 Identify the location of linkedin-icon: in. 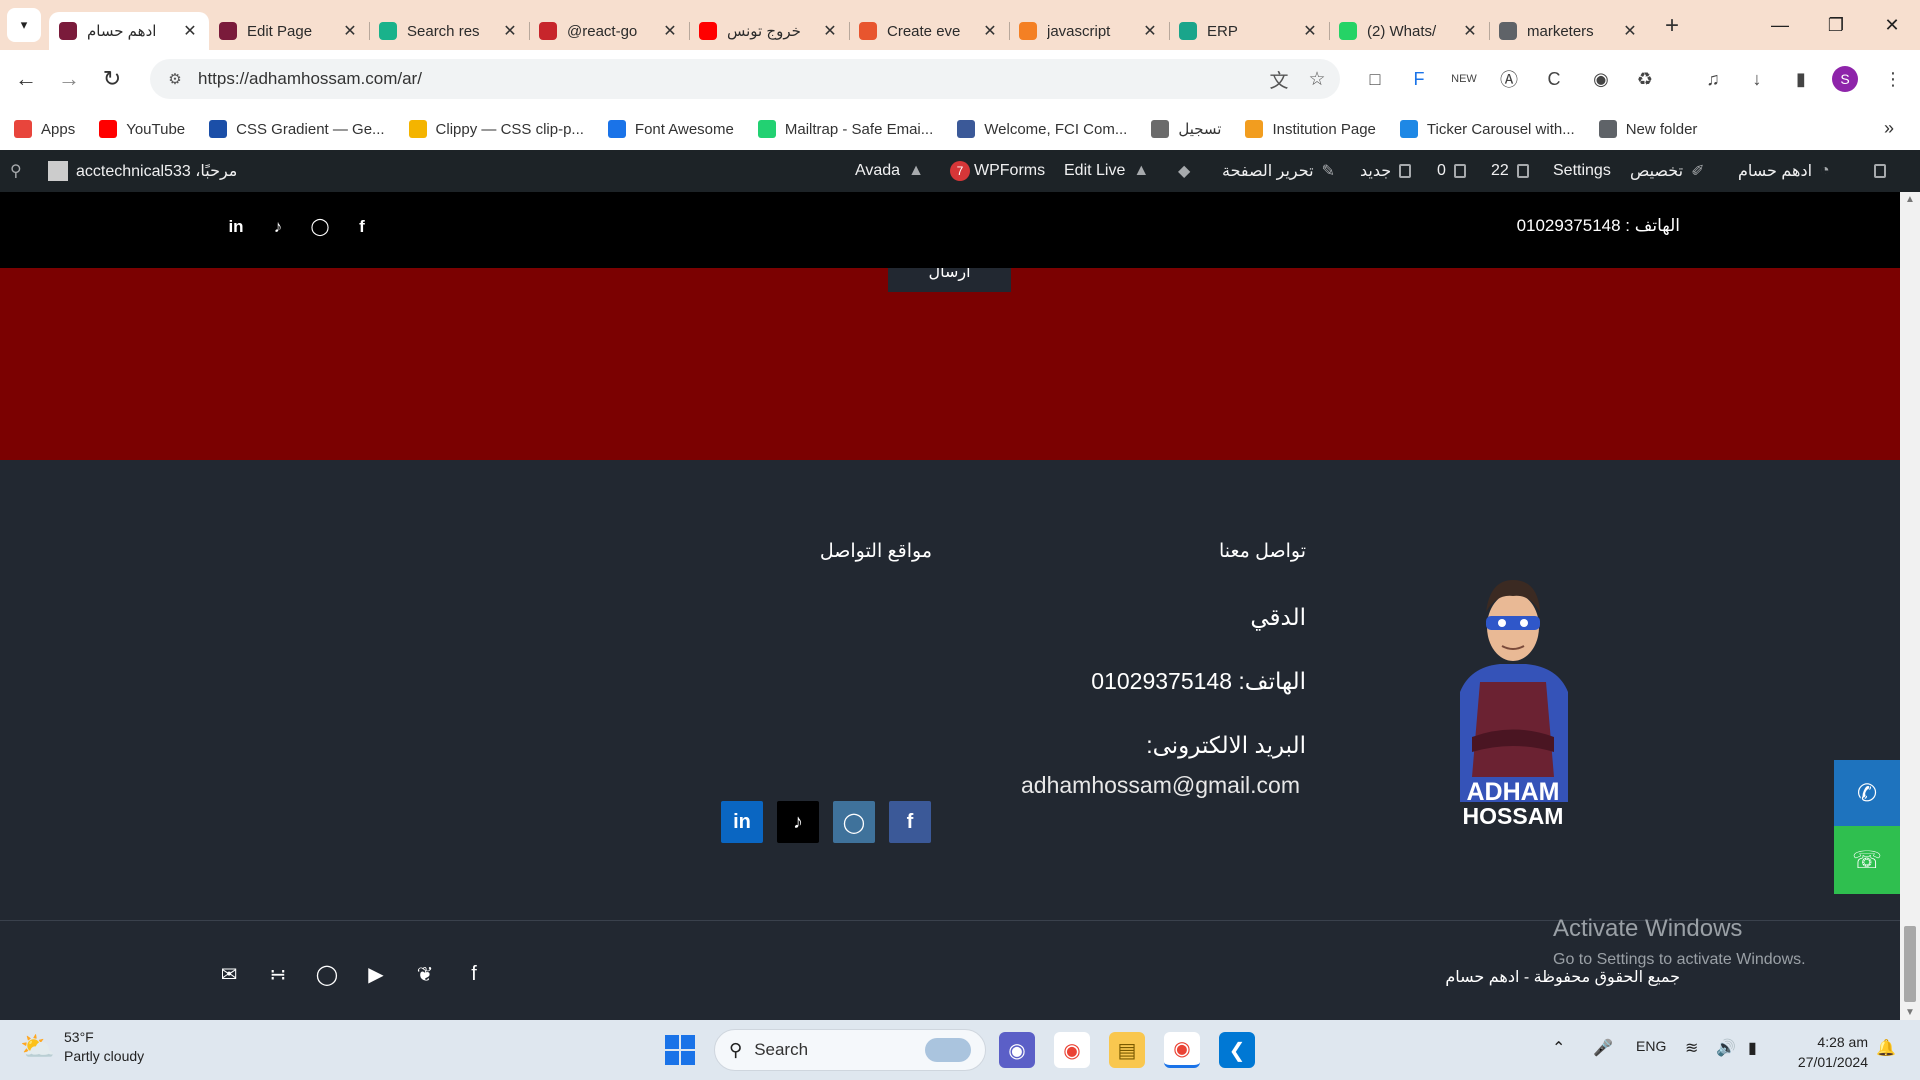
(236, 227).